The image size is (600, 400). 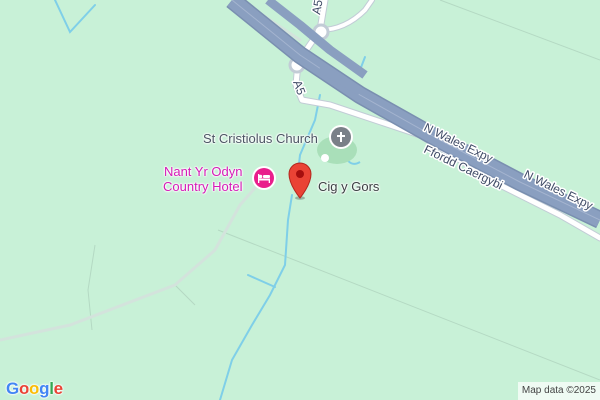 I want to click on bed-icon, so click(x=264, y=178).